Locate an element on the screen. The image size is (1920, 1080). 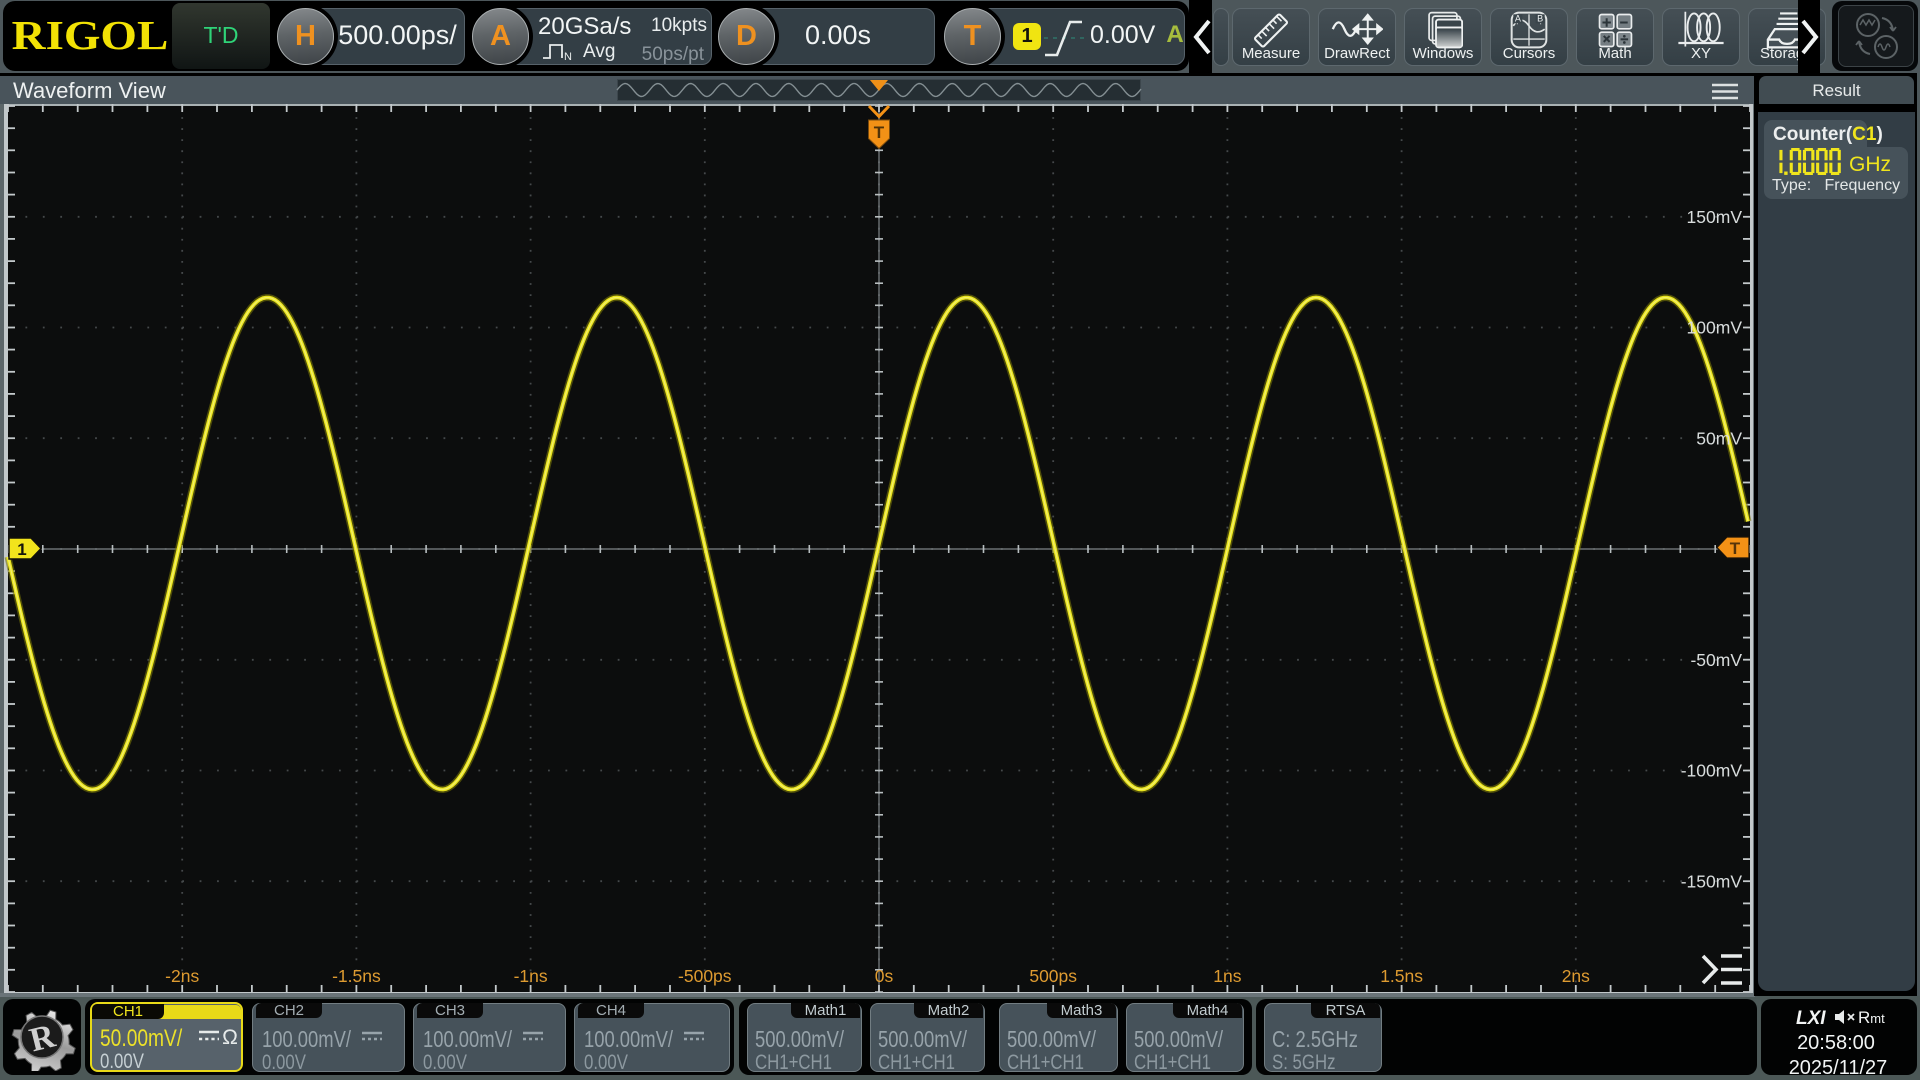
svg-text: -1.5ns is located at coordinates (356, 976).